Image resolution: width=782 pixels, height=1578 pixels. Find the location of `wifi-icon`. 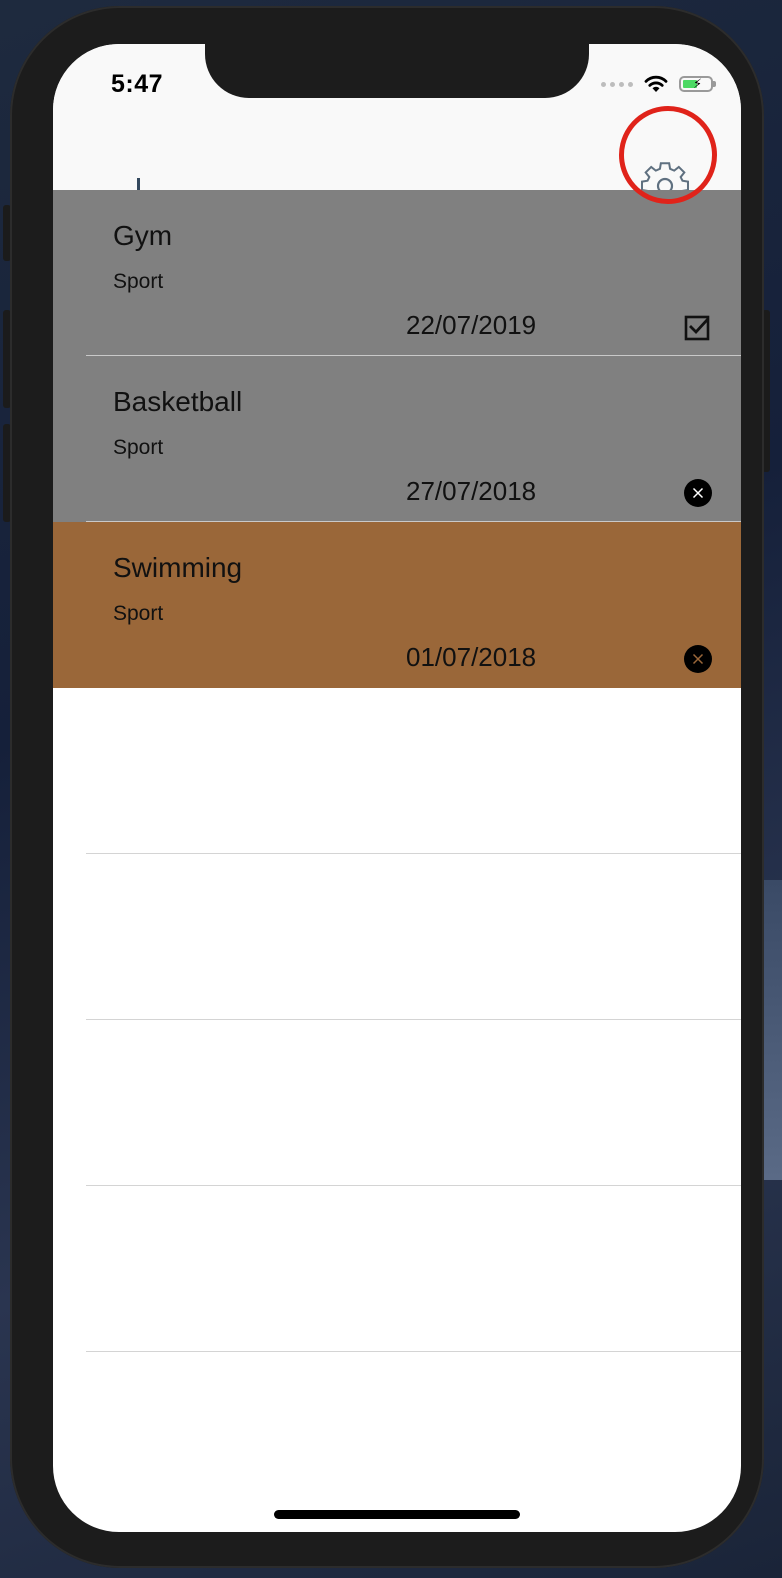

wifi-icon is located at coordinates (656, 83).